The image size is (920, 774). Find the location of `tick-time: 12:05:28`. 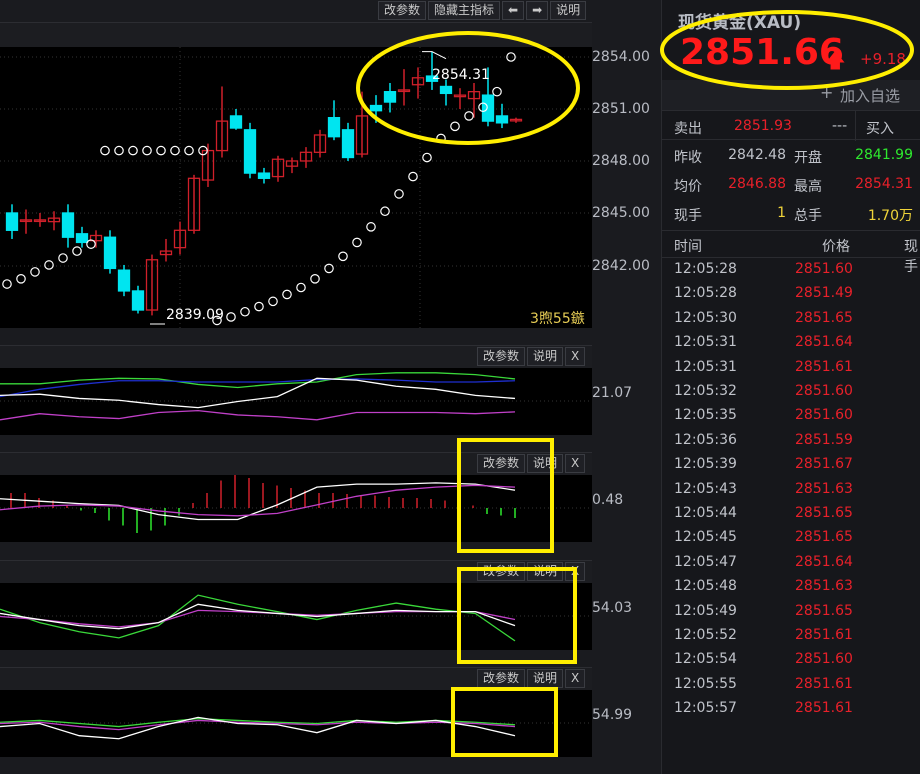

tick-time: 12:05:28 is located at coordinates (705, 269).